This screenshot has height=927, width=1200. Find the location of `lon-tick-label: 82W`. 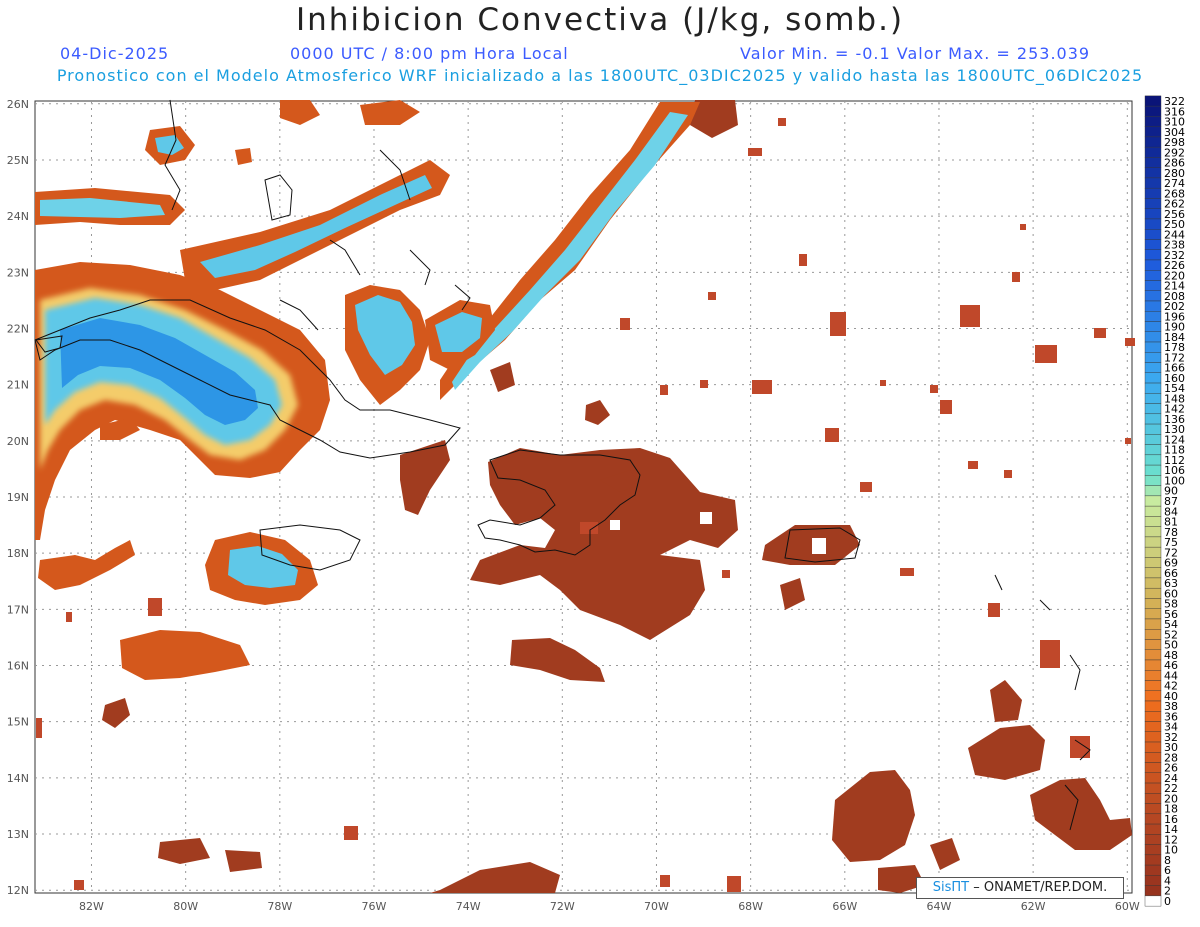

lon-tick-label: 82W is located at coordinates (91, 906).